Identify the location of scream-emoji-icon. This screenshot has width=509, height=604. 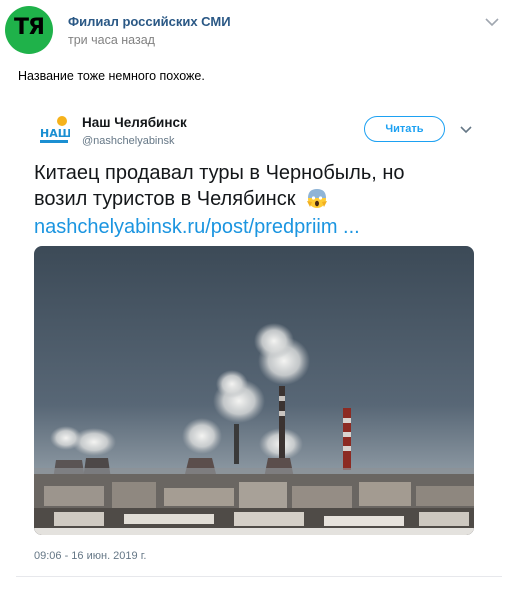
(317, 198).